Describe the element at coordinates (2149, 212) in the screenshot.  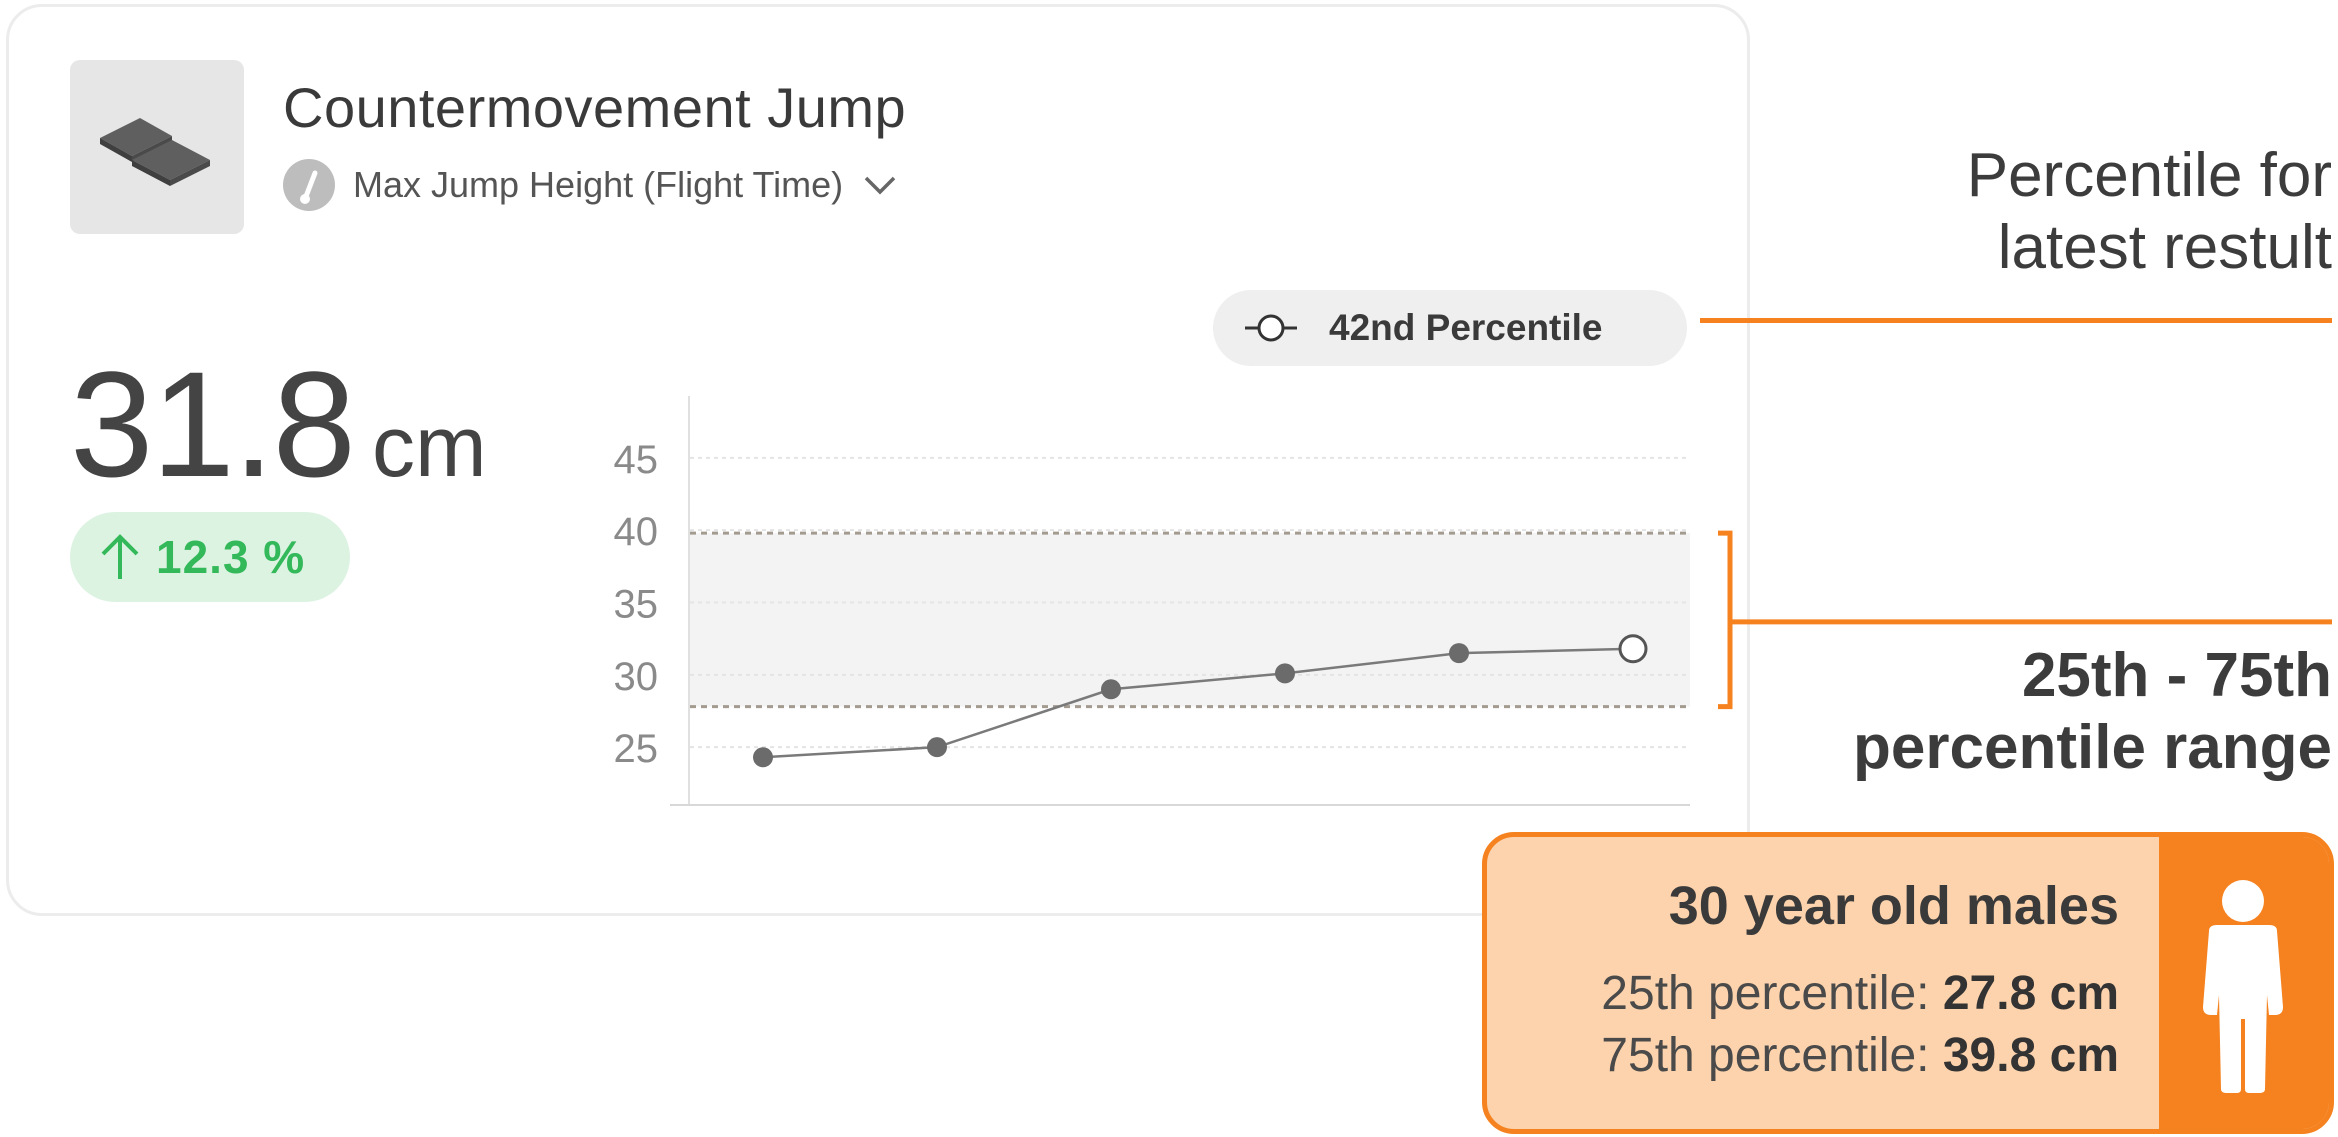
I see `latest-annotation: Percentile for latest restult` at that location.